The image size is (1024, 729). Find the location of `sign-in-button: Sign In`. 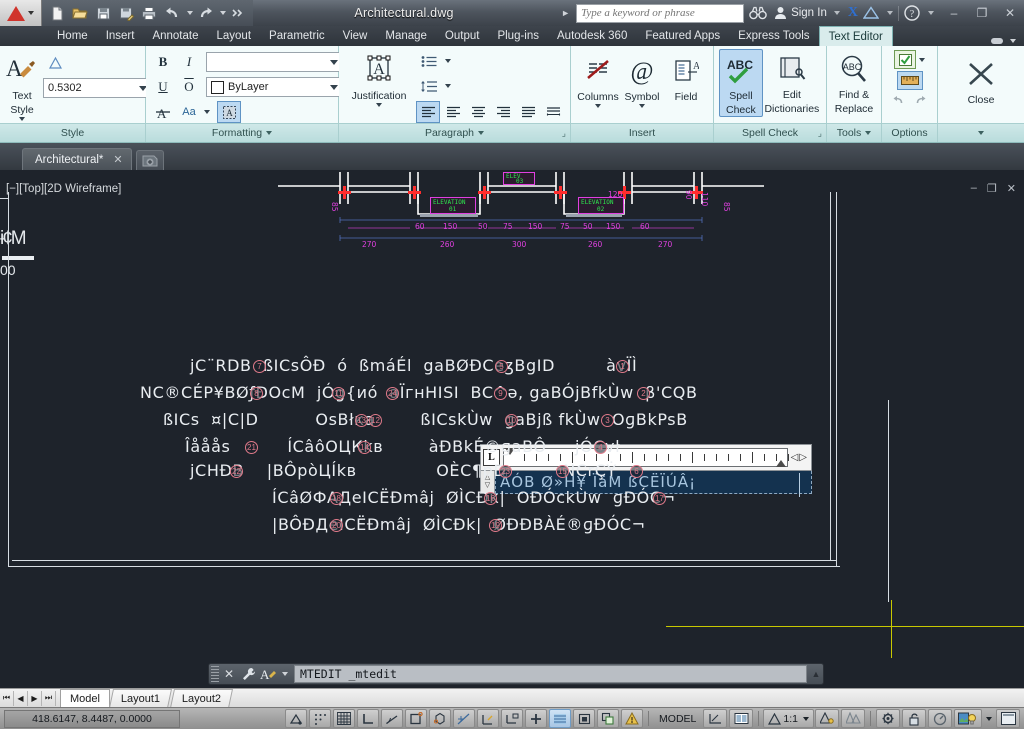

sign-in-button: Sign In is located at coordinates (807, 13).